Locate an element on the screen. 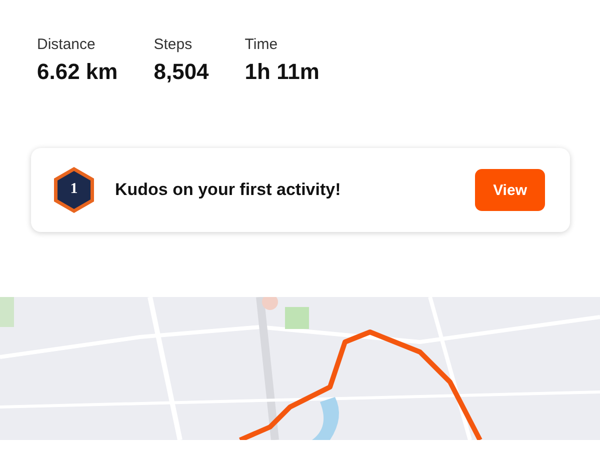 This screenshot has height=450, width=600. stat-value: 8,504 is located at coordinates (181, 72).